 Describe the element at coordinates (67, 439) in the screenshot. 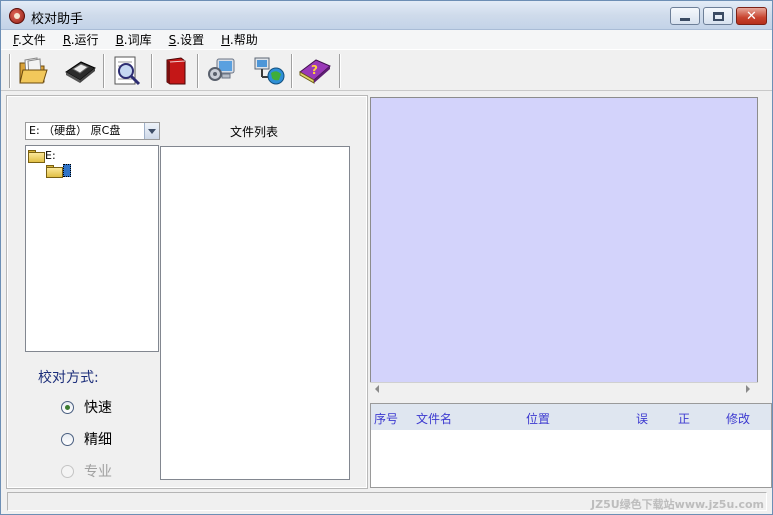

I see `radio-unchecked-icon` at that location.